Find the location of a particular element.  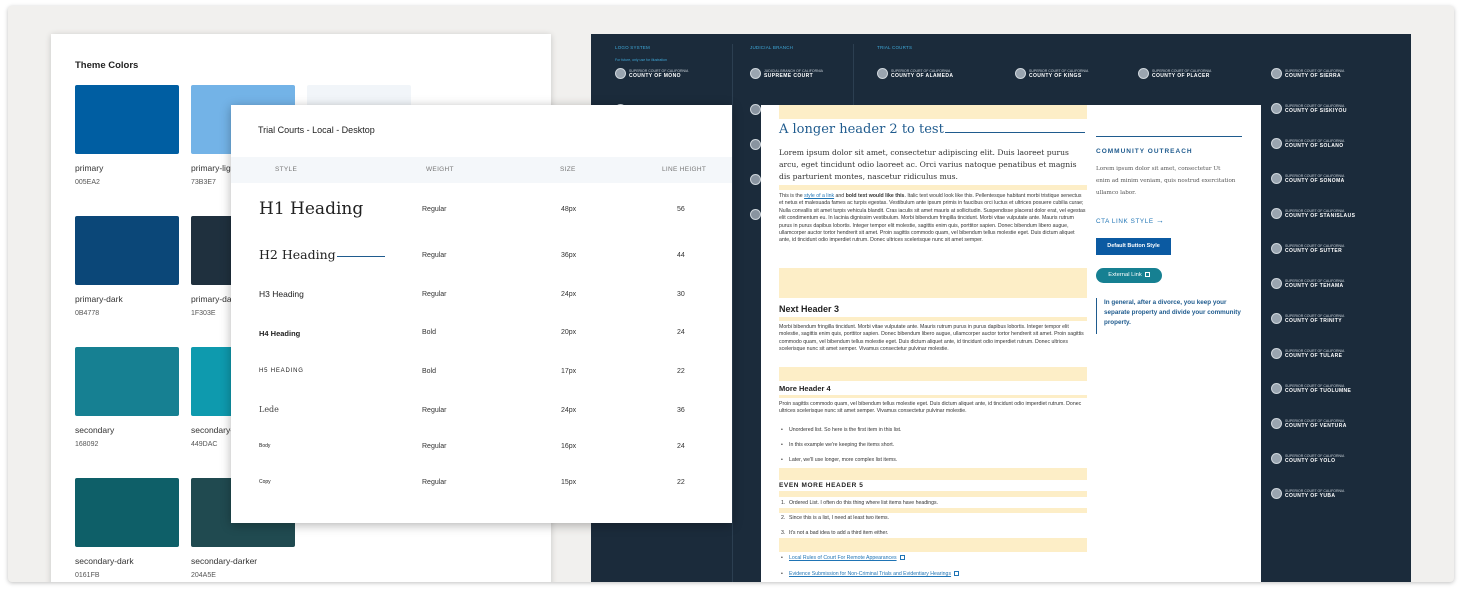

doc-h2: A longer header 2 to test is located at coordinates (861, 129).